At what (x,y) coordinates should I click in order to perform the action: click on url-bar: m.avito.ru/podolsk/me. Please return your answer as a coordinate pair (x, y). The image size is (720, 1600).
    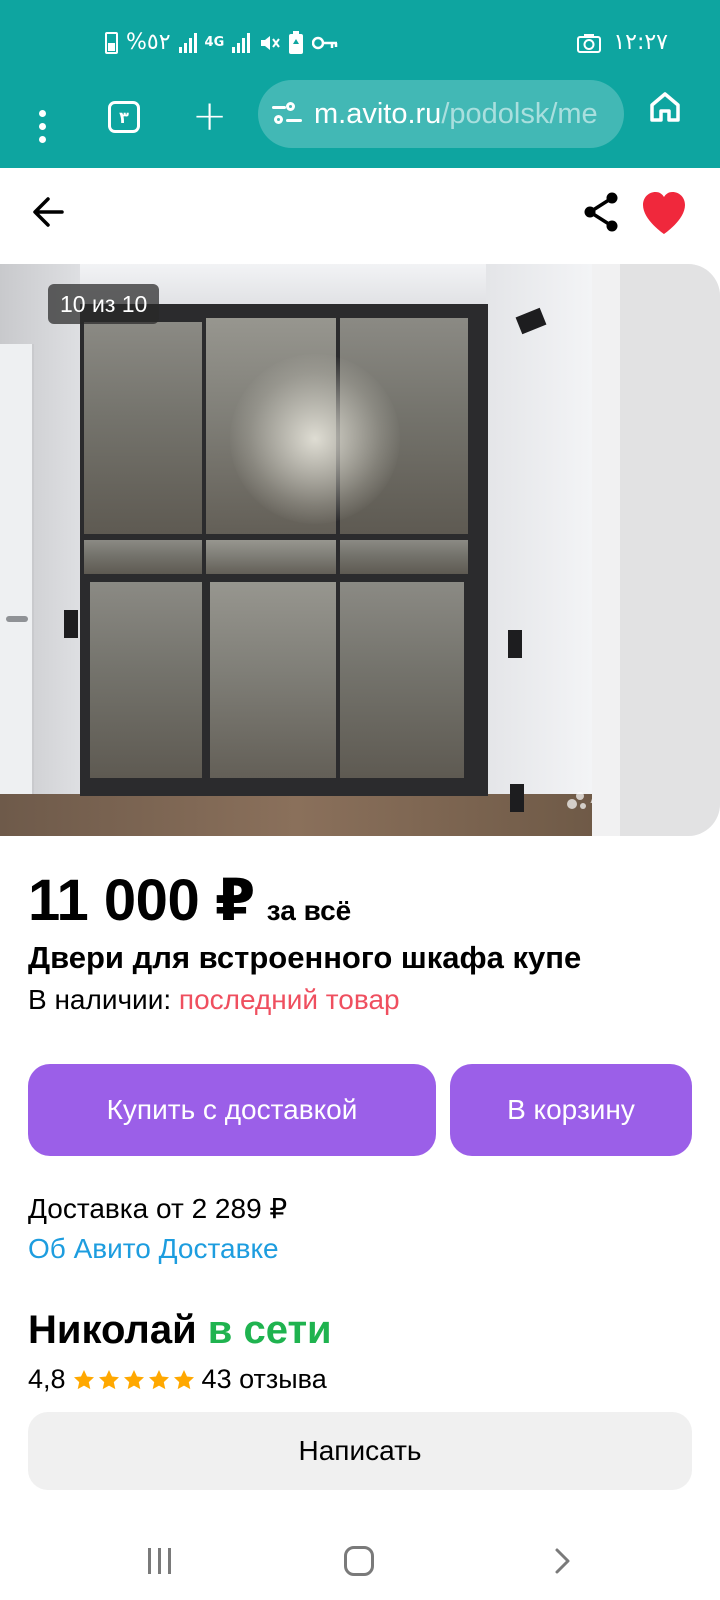
    Looking at the image, I should click on (441, 114).